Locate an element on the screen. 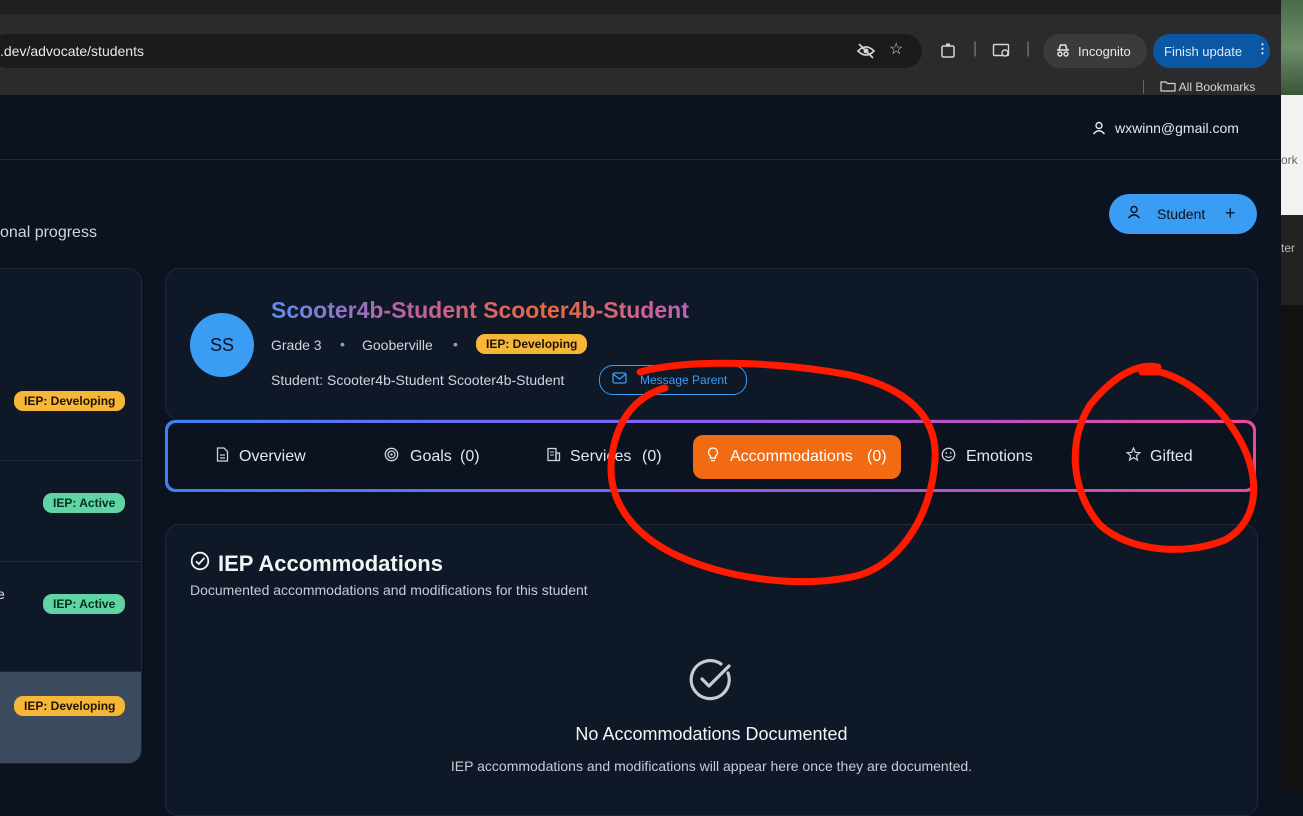  tab-goals: Goals (0) is located at coordinates (433, 457).